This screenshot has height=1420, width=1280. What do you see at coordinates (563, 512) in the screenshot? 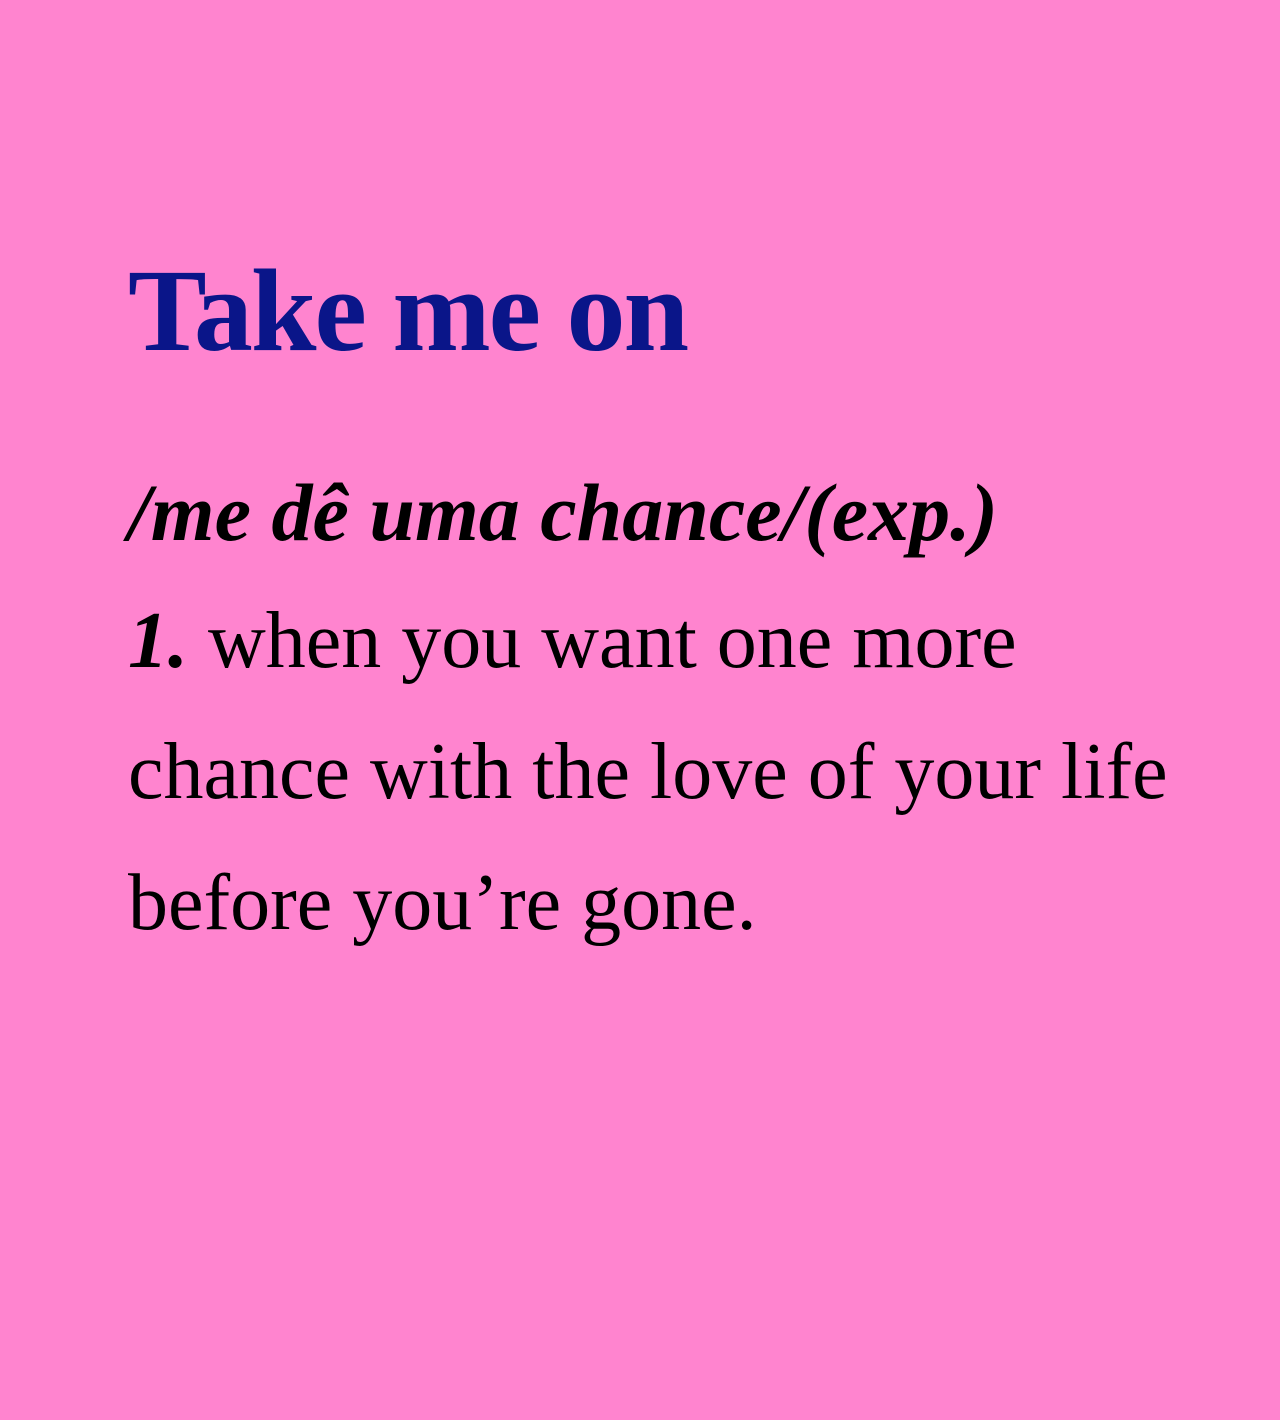
I see `pronunciation: /me dê uma chance/(exp.)` at bounding box center [563, 512].